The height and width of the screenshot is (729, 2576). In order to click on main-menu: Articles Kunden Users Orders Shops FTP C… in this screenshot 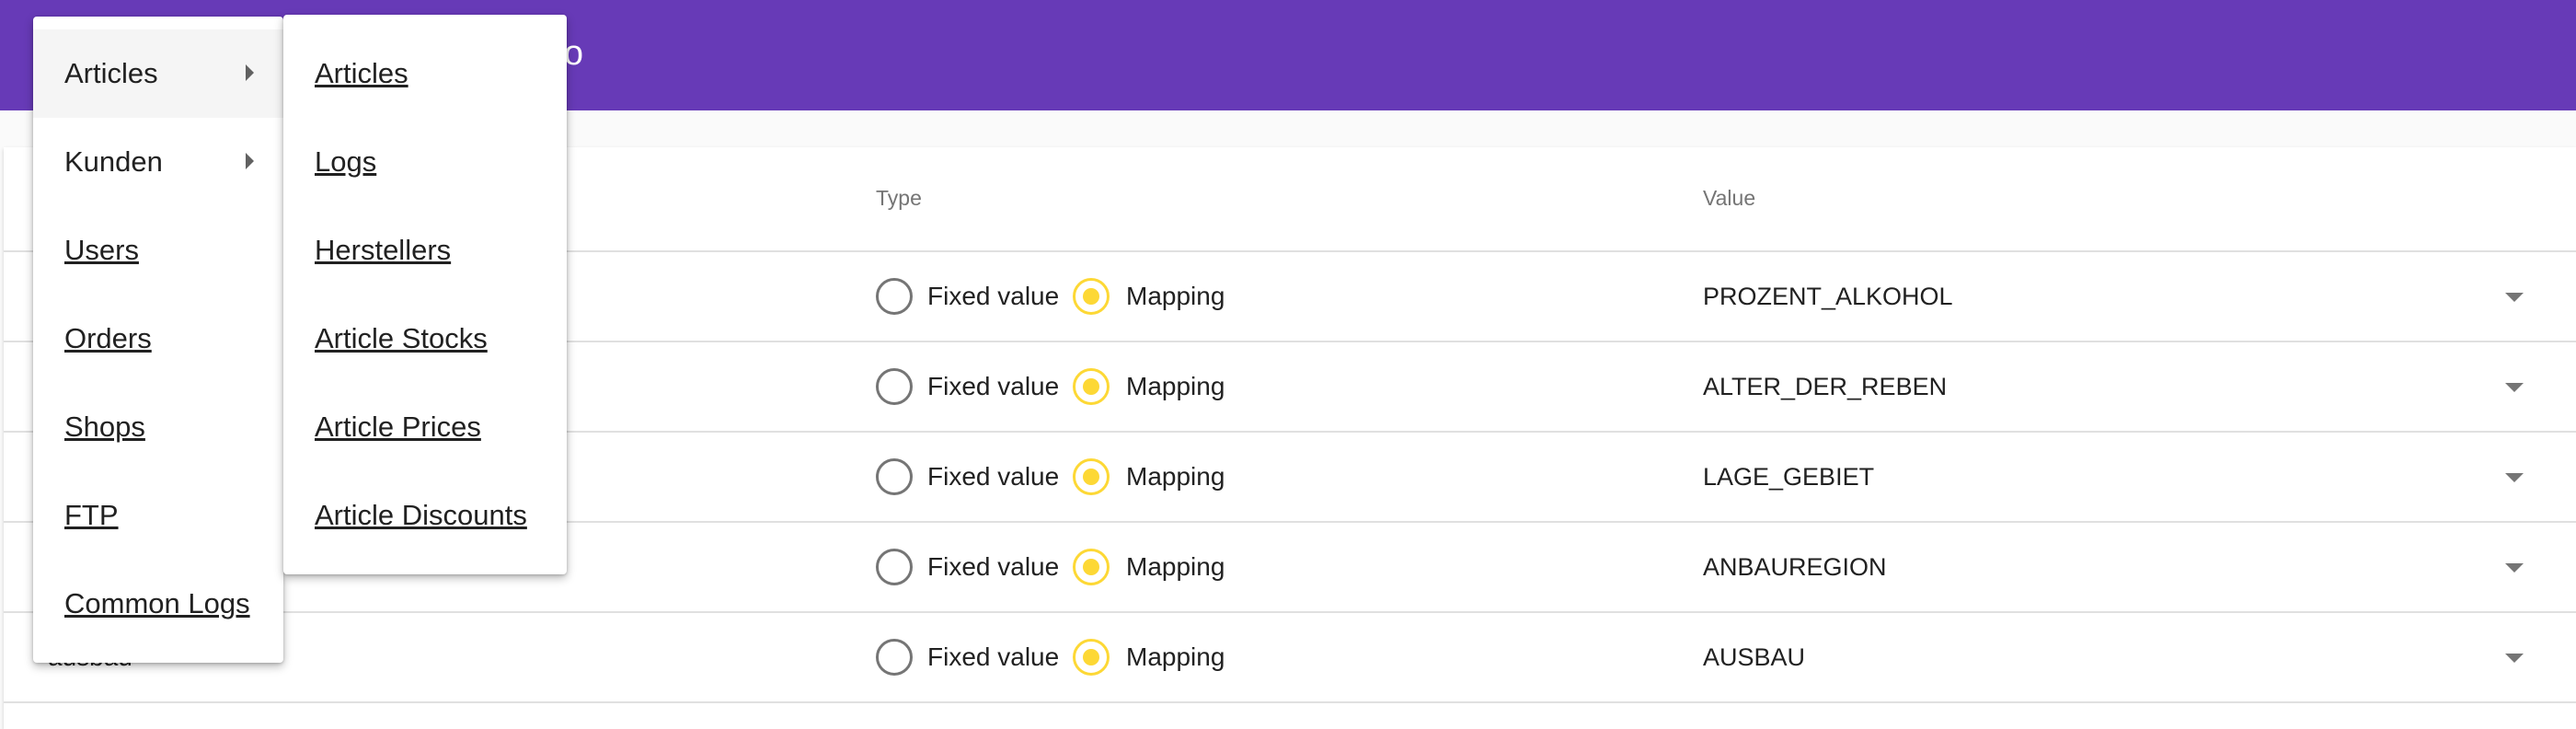, I will do `click(158, 340)`.